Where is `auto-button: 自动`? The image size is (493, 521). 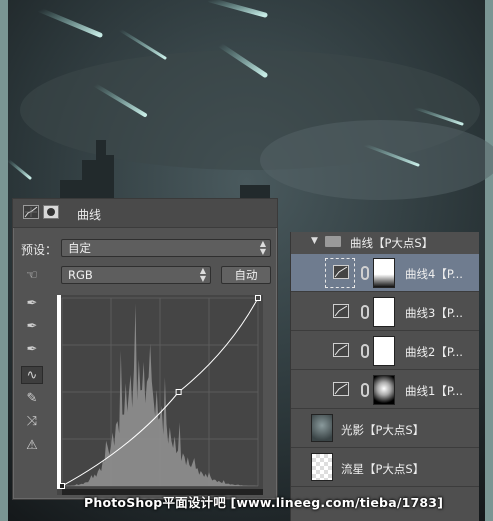 auto-button: 自动 is located at coordinates (246, 275).